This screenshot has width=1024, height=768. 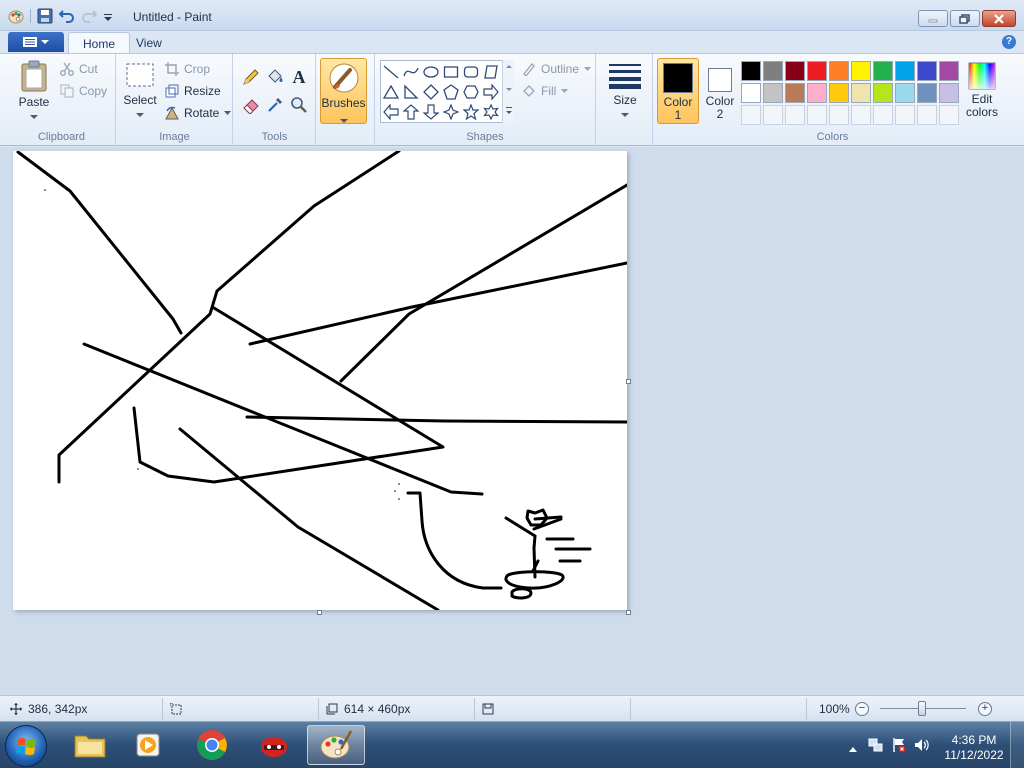 I want to click on volume-icon, so click(x=922, y=746).